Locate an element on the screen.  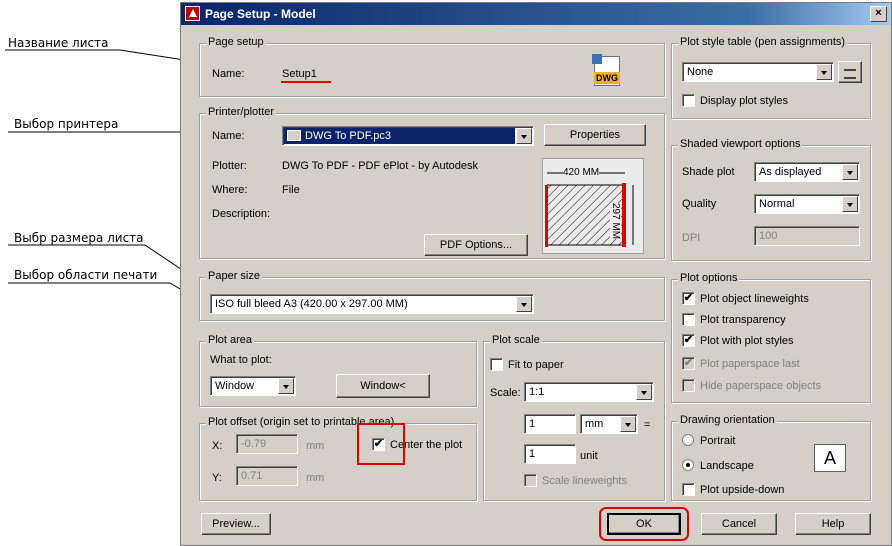
orientation-icon-letter: A is located at coordinates (829, 458).